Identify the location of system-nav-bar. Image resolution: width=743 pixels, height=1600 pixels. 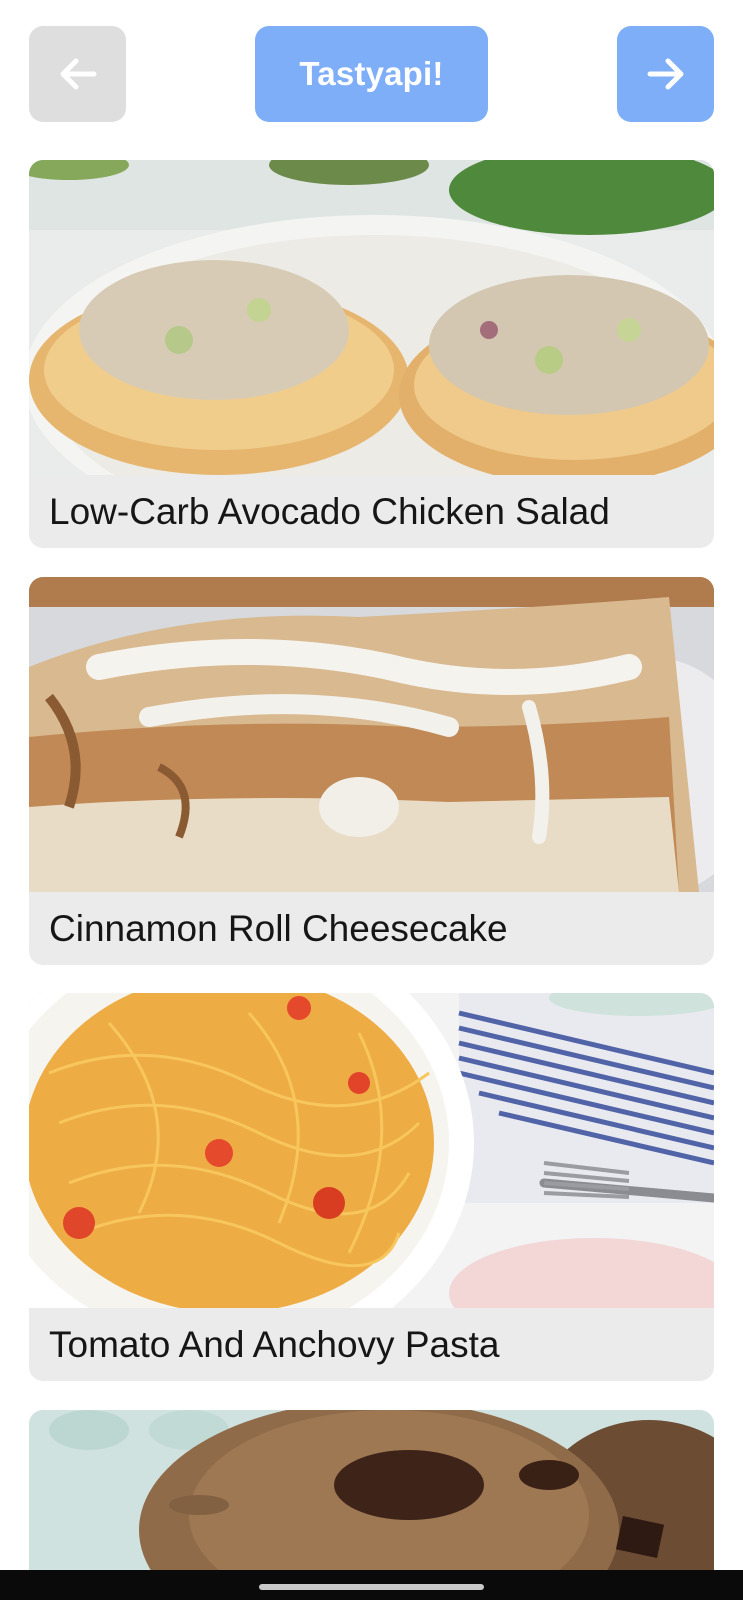
(371, 1585).